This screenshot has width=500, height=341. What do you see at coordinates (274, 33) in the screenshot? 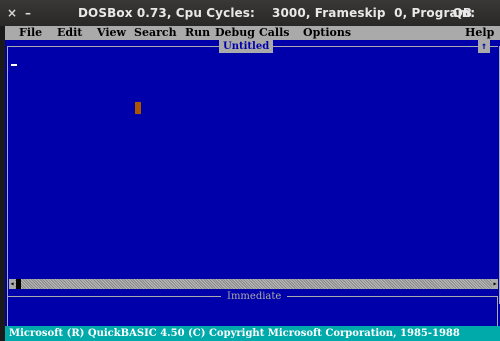
I see `menu-calls: Calls` at bounding box center [274, 33].